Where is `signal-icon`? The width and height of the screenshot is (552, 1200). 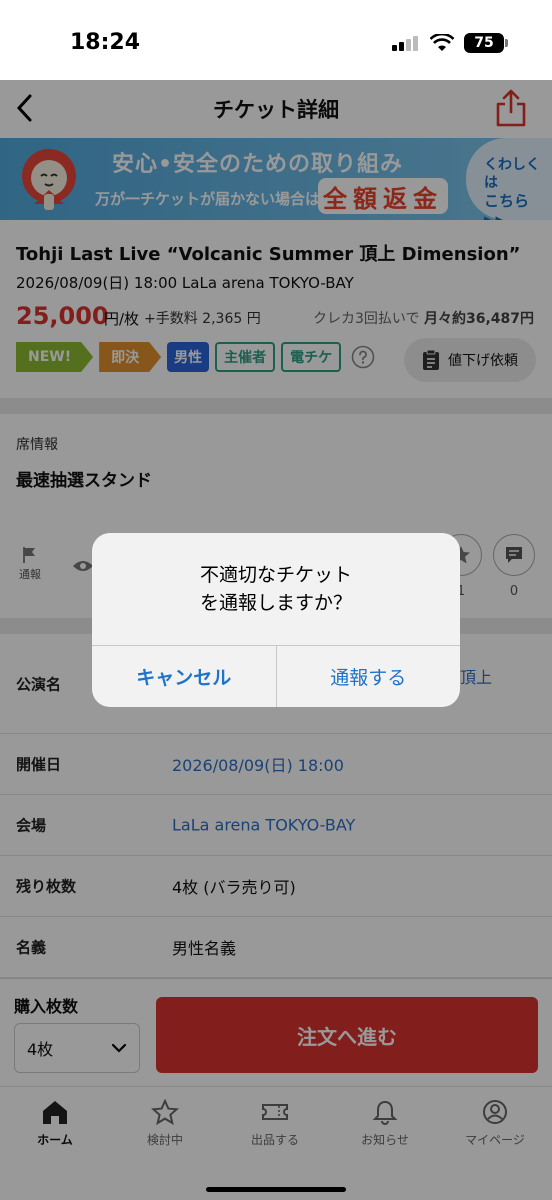 signal-icon is located at coordinates (406, 43).